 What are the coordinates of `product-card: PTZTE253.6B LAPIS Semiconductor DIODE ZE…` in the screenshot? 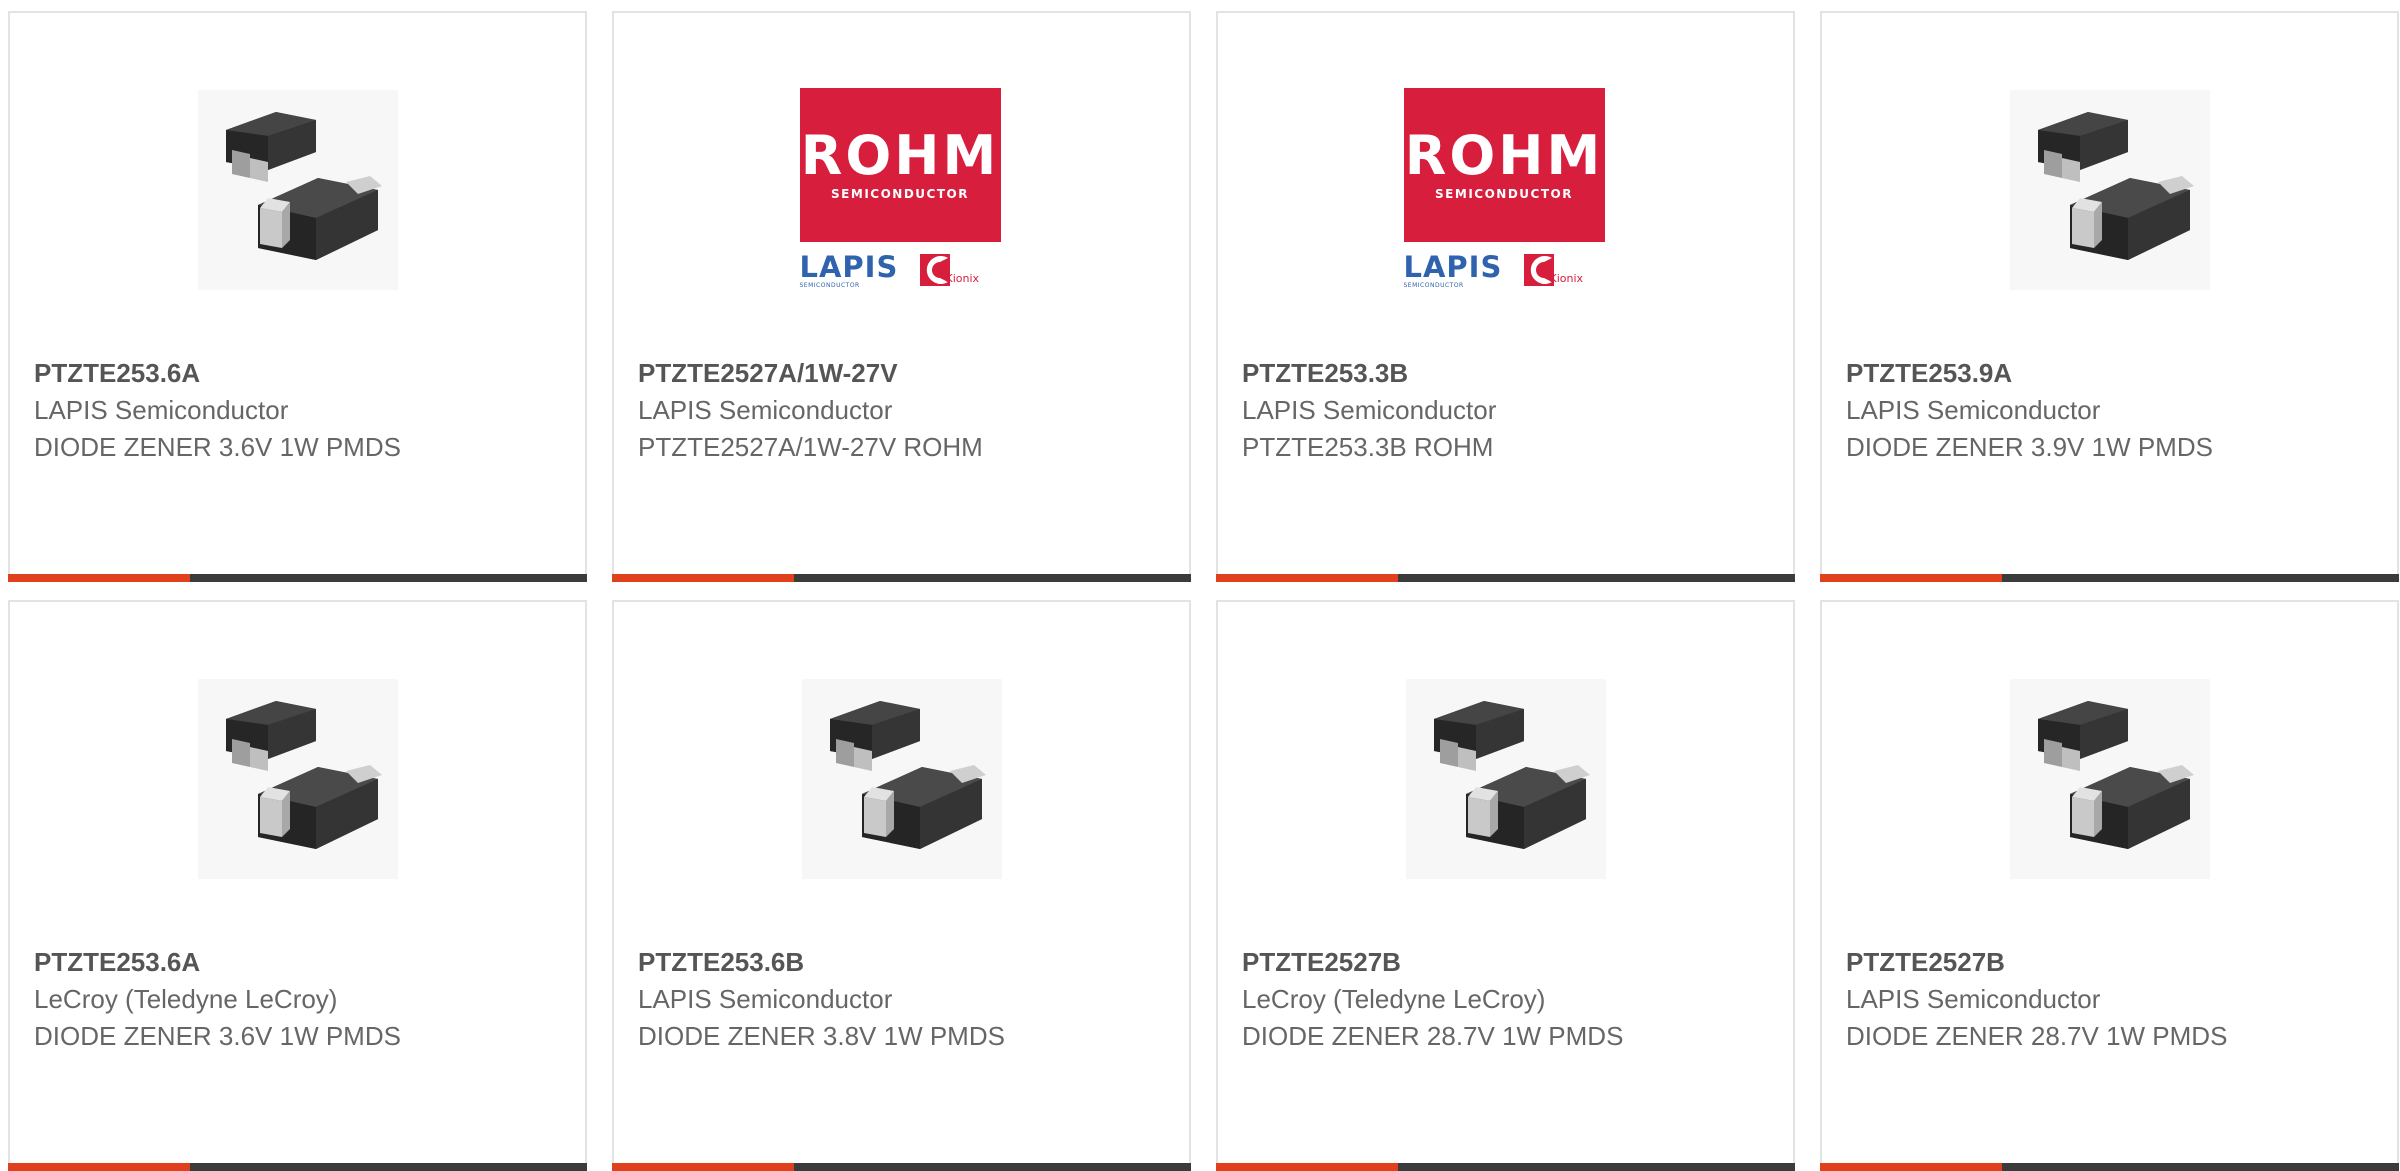 It's located at (901, 885).